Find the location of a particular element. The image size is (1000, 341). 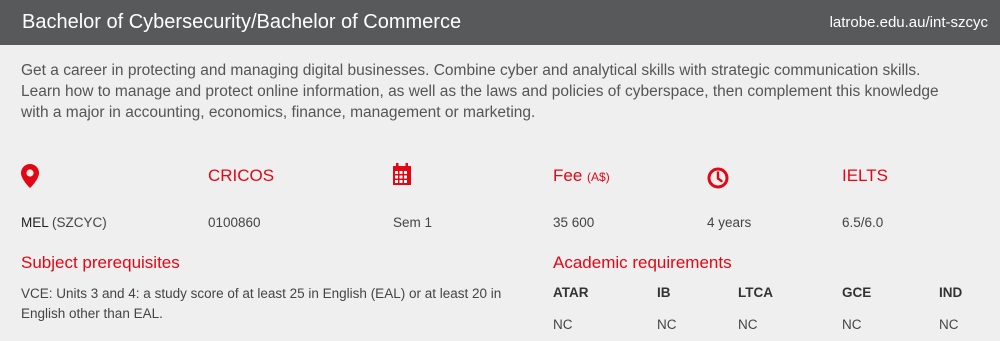

fee-unit: (A$) is located at coordinates (598, 177).